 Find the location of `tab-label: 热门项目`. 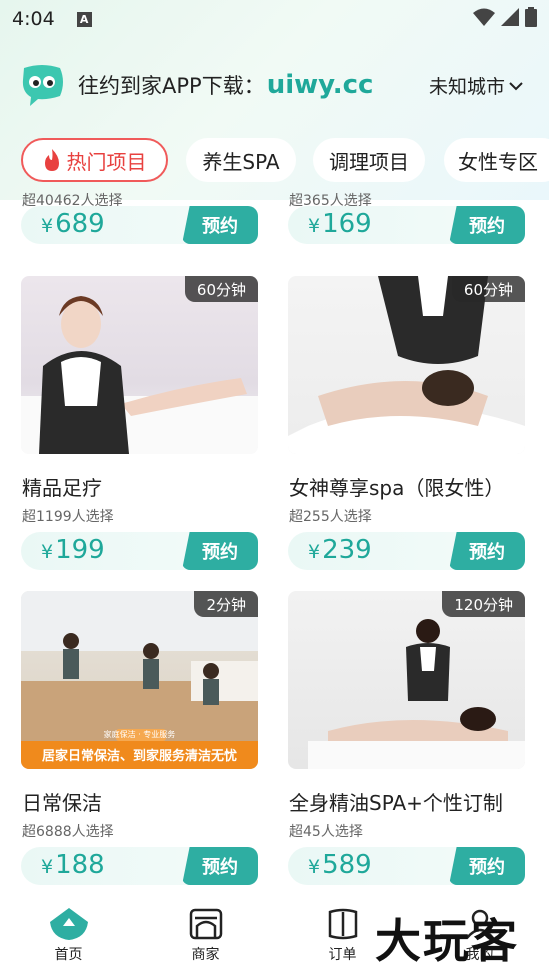

tab-label: 热门项目 is located at coordinates (106, 161).